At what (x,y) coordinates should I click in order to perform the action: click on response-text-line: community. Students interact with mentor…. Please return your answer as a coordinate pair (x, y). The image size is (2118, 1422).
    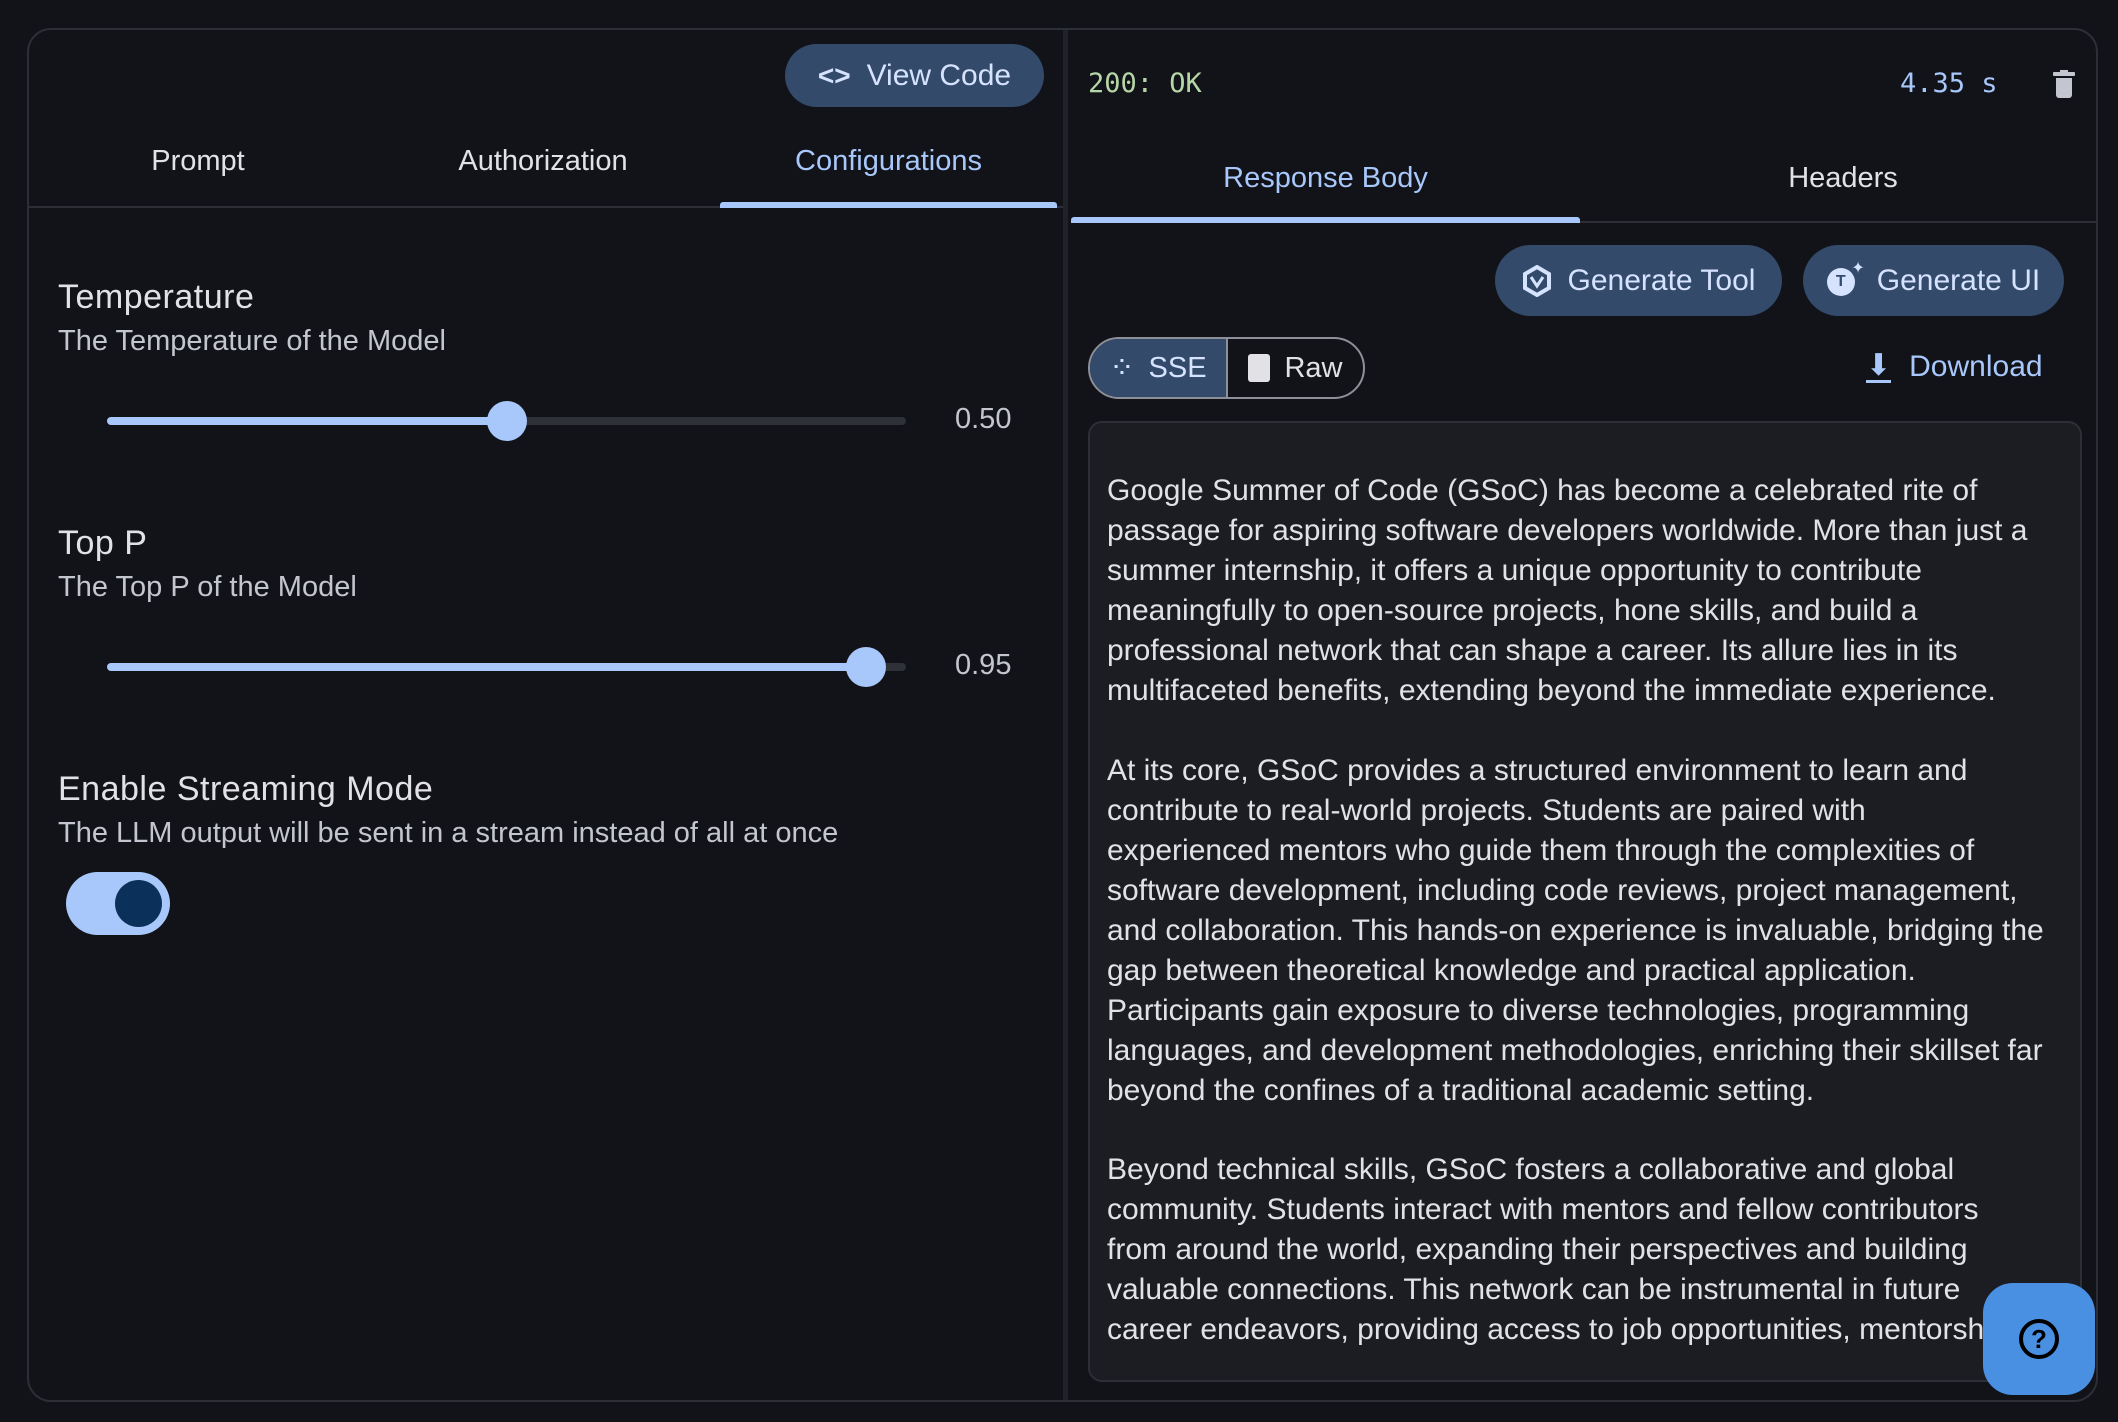
    Looking at the image, I should click on (1543, 1209).